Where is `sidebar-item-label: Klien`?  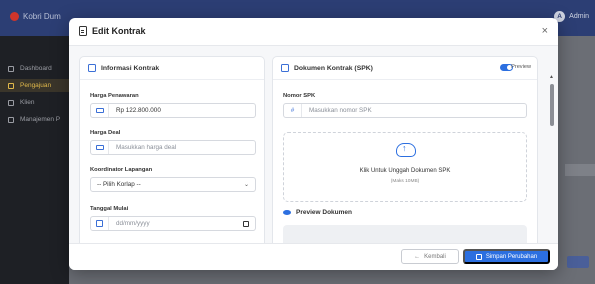
sidebar-item-label: Klien is located at coordinates (27, 102).